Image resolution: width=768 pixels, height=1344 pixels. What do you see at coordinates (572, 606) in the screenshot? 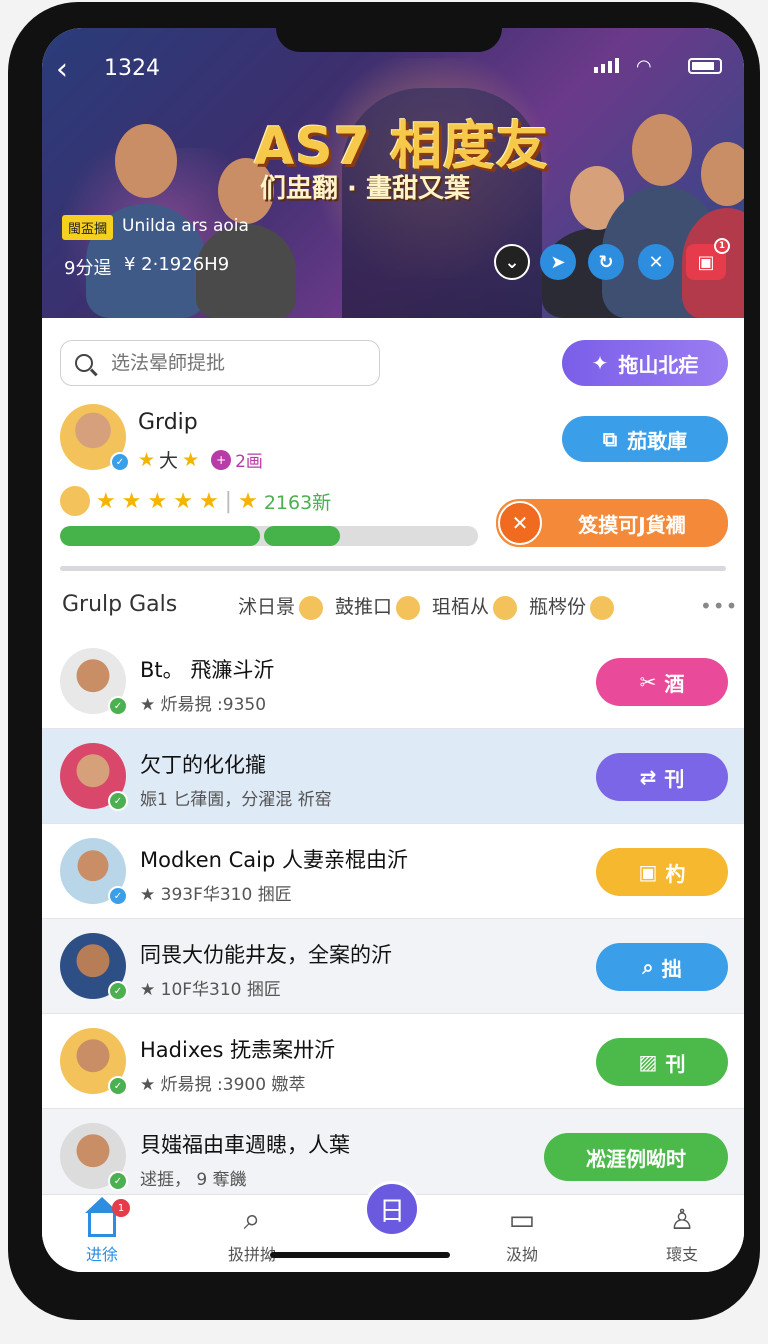
I see `filter-chip: 瓶梣份` at bounding box center [572, 606].